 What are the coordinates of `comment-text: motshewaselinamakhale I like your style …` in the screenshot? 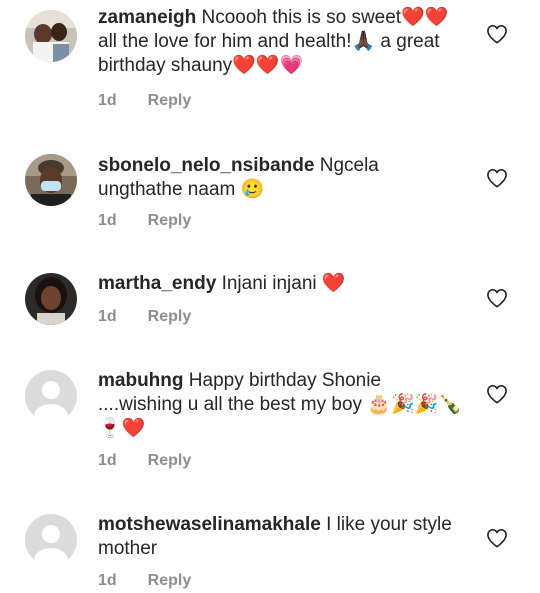 It's located at (283, 537).